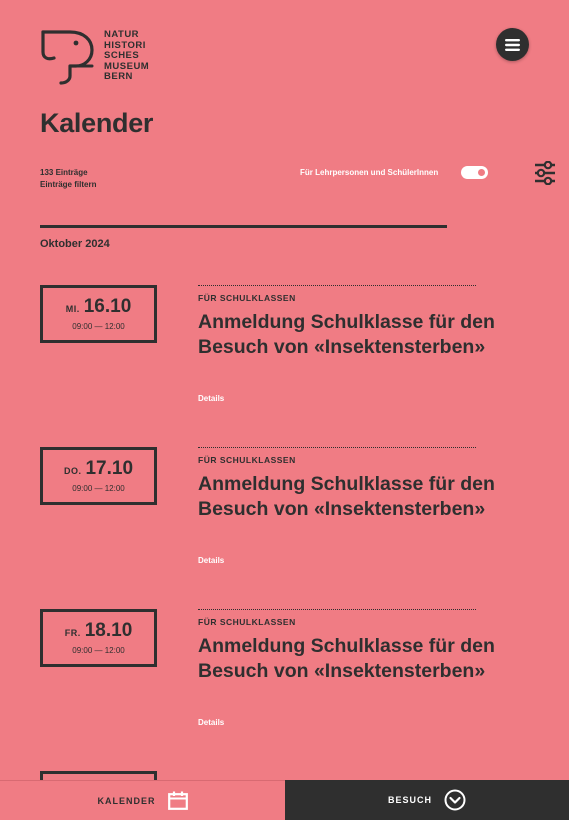  Describe the element at coordinates (97, 123) in the screenshot. I see `page-title: Kalender` at that location.